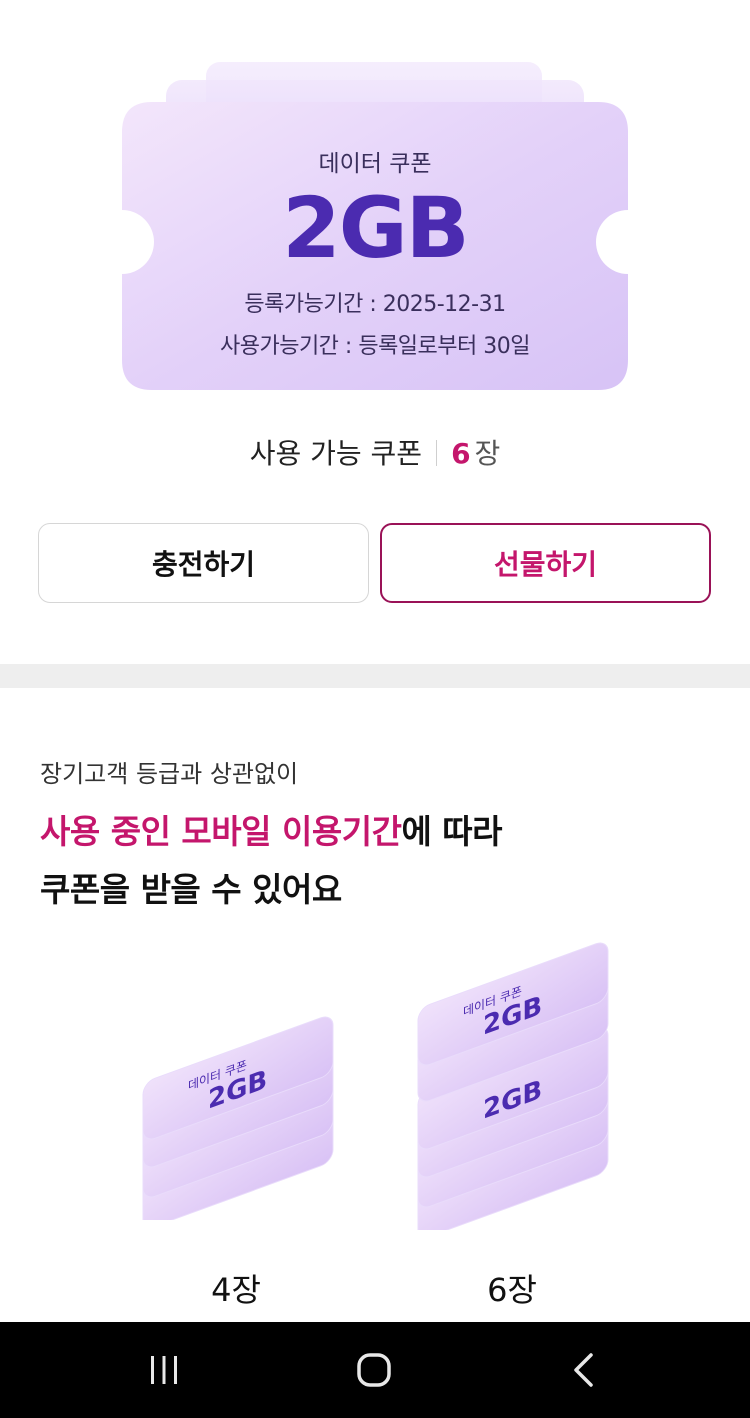 This screenshot has width=750, height=1418. I want to click on available-coupon-label: 사용 가능 쿠폰, so click(336, 453).